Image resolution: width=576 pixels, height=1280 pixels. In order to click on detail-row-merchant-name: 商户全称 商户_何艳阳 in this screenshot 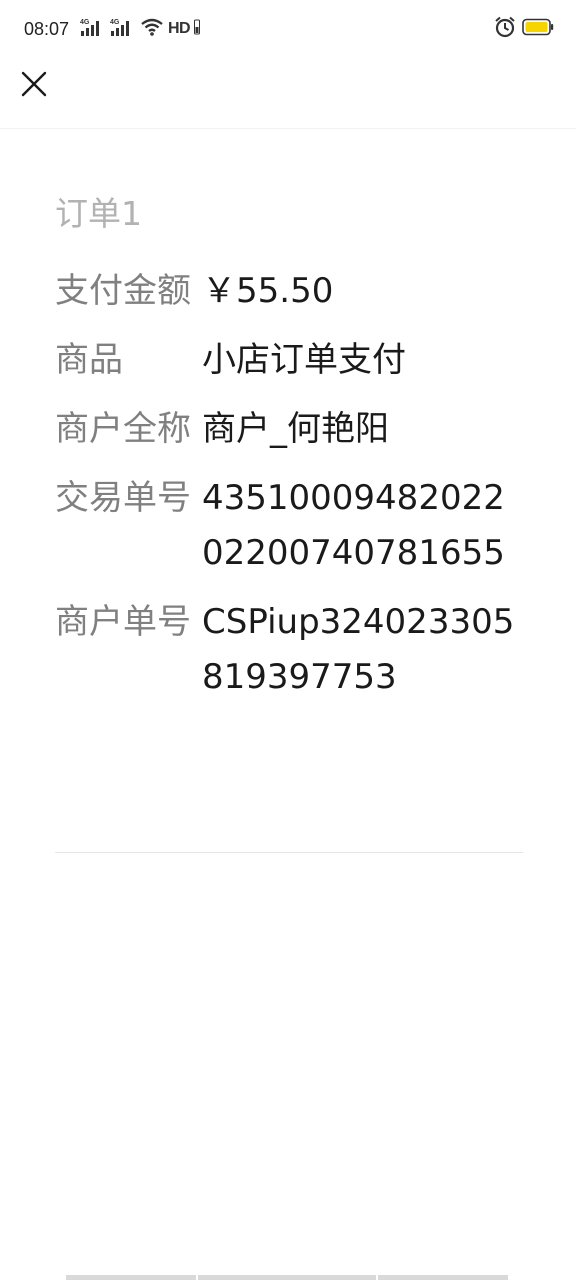, I will do `click(289, 429)`.